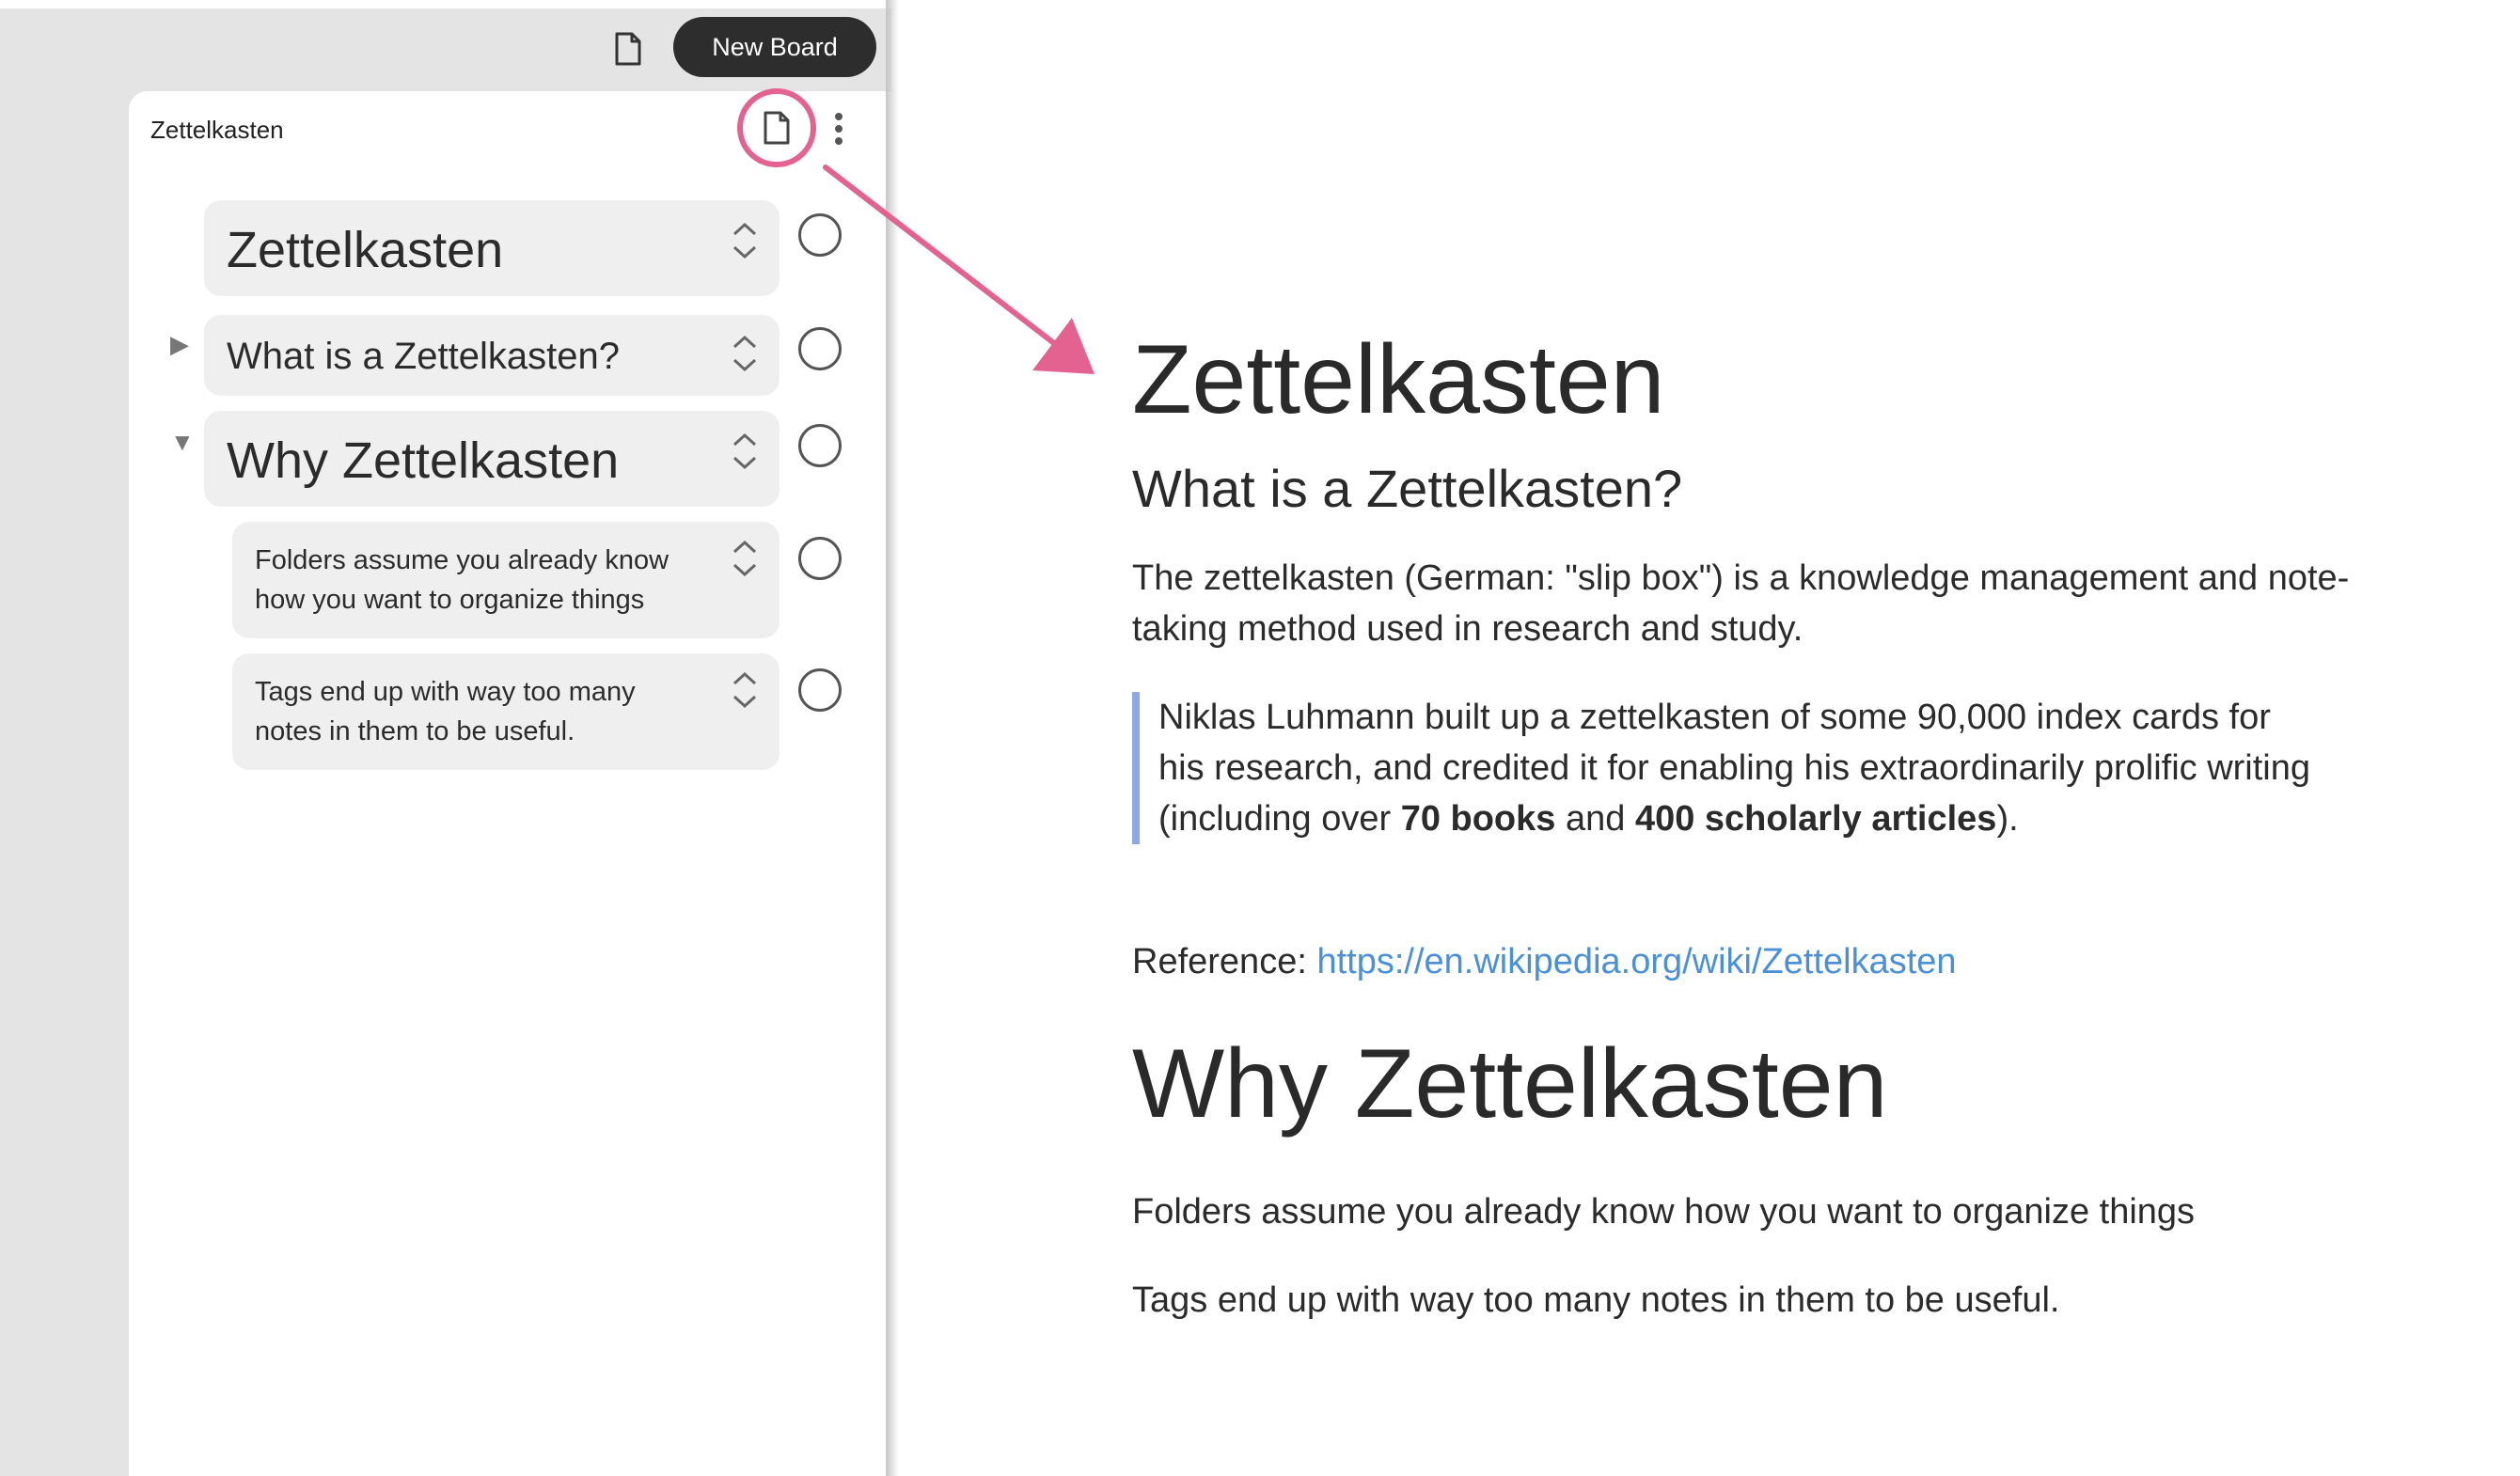 This screenshot has height=1476, width=2520. What do you see at coordinates (1407, 488) in the screenshot?
I see `doc-heading-2: What is a Zettelkasten?` at bounding box center [1407, 488].